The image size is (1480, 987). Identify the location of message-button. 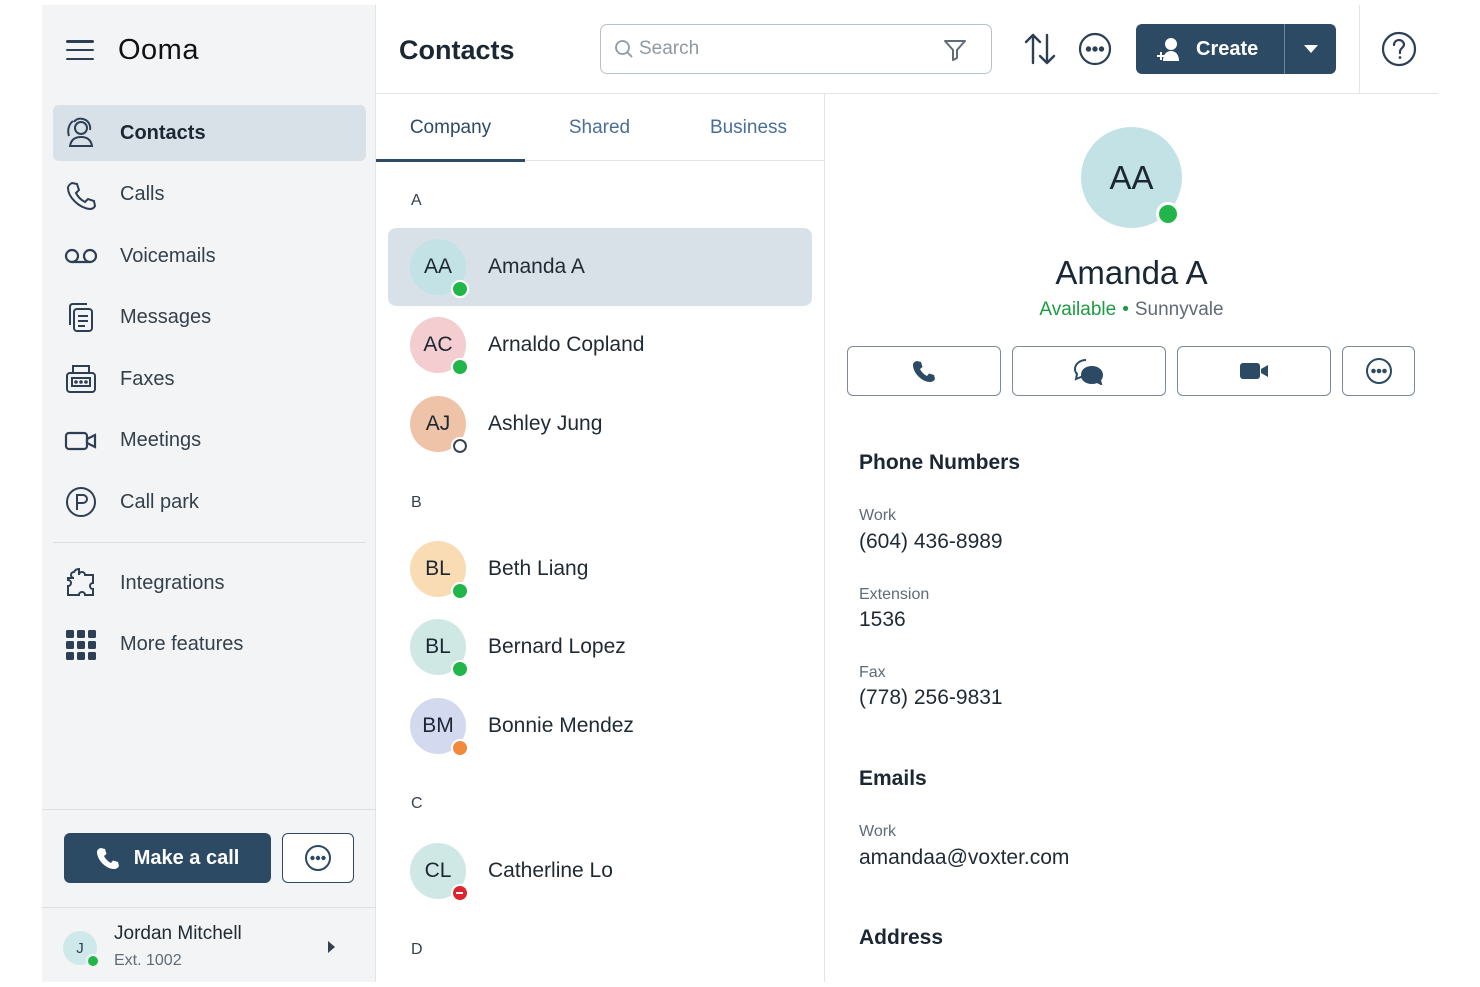
(1089, 371).